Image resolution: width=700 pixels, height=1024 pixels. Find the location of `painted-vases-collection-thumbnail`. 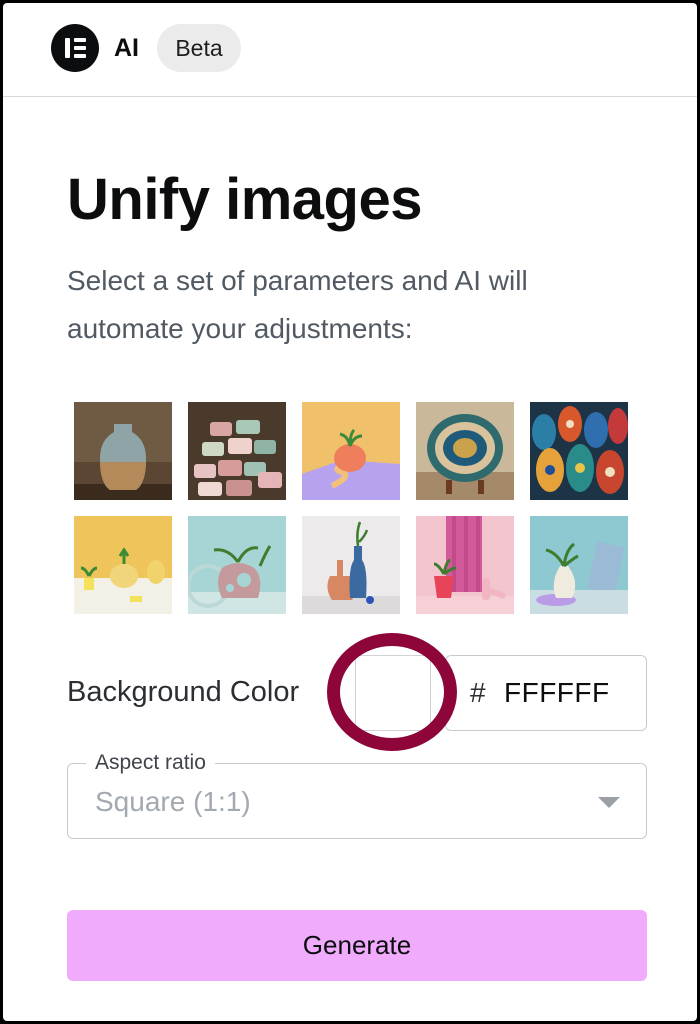

painted-vases-collection-thumbnail is located at coordinates (579, 451).